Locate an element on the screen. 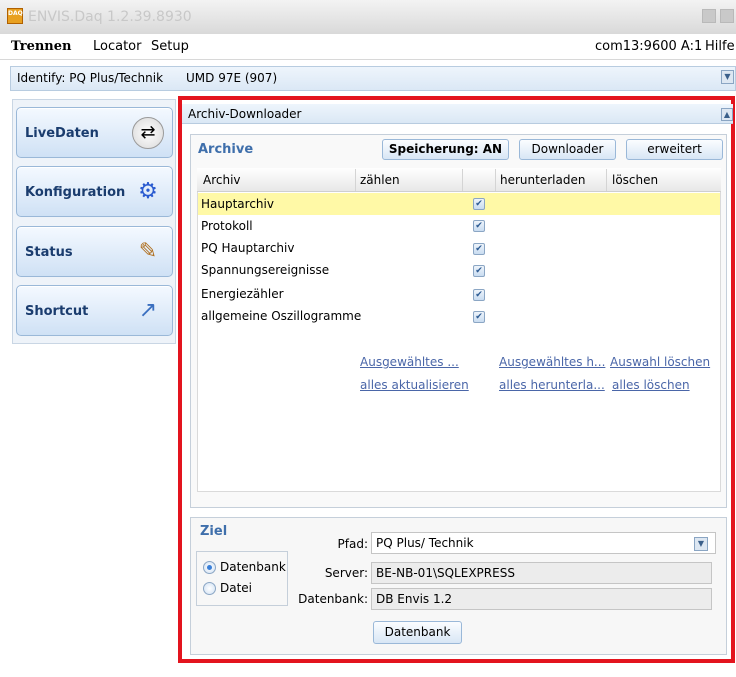 The height and width of the screenshot is (677, 736). delete-selected-link: Auswahl löschen is located at coordinates (660, 362).